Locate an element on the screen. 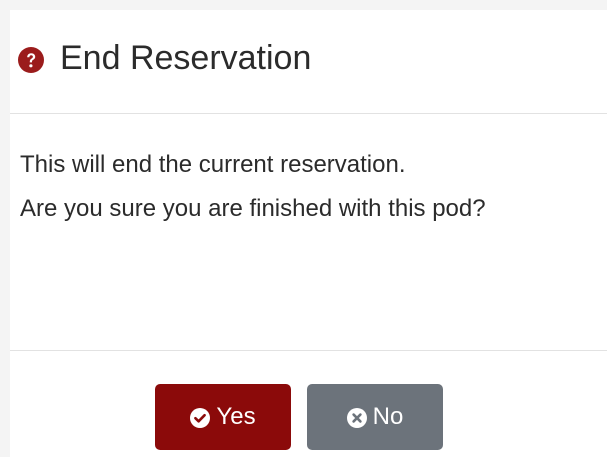 The image size is (607, 457). no-button-label: No is located at coordinates (388, 416).